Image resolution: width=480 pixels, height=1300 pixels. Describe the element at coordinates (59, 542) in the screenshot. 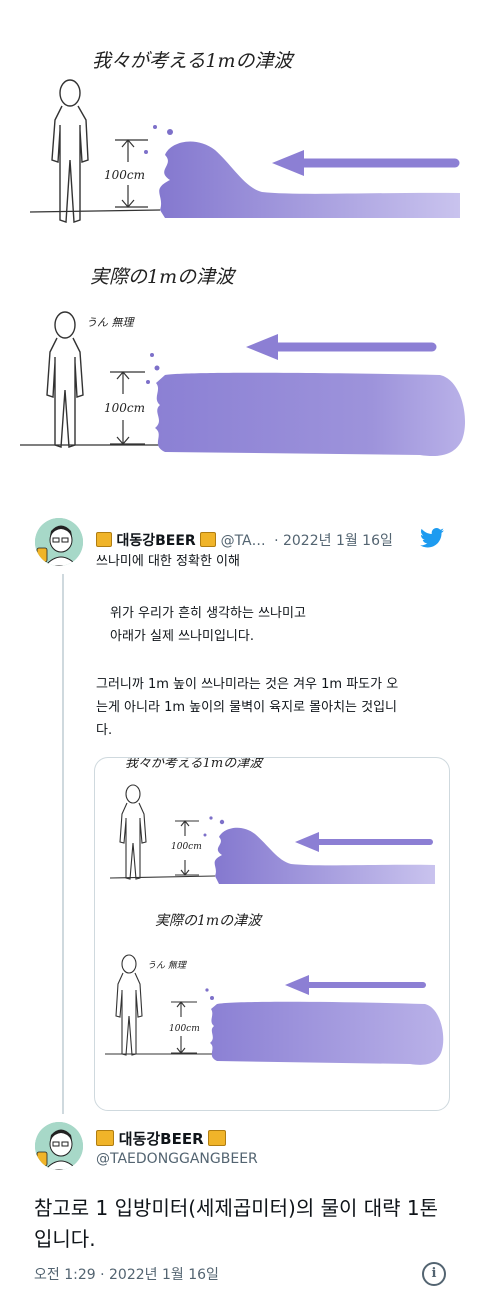

I see `tweet-avatar` at that location.